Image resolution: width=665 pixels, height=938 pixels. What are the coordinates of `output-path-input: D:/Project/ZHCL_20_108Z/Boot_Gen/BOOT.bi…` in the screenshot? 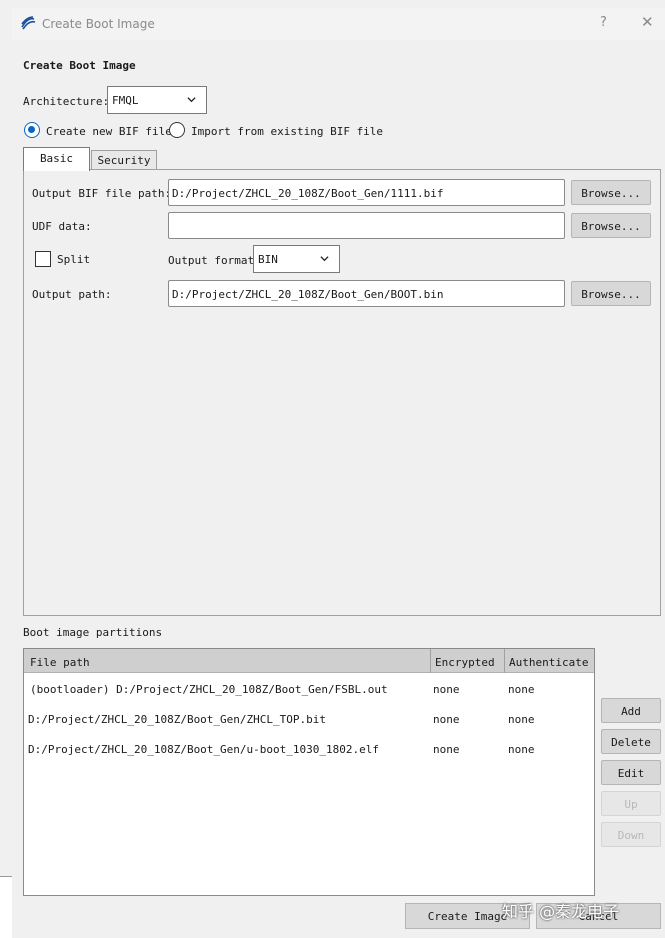 It's located at (366, 293).